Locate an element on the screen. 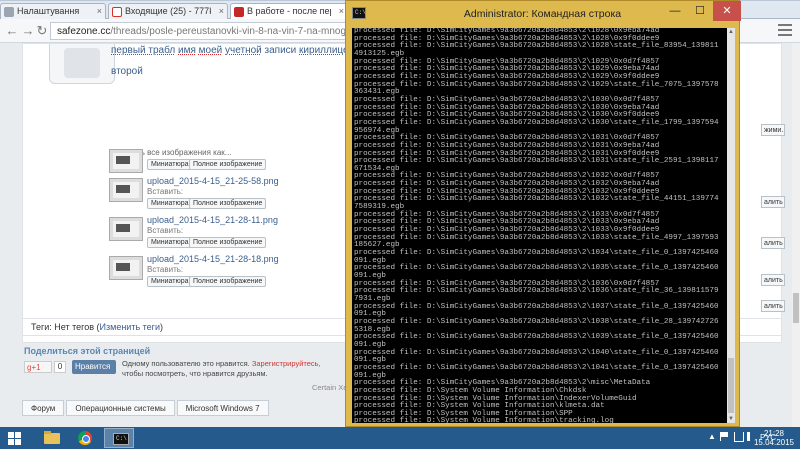 The width and height of the screenshot is (800, 449). windows-logo-icon is located at coordinates (15, 439).